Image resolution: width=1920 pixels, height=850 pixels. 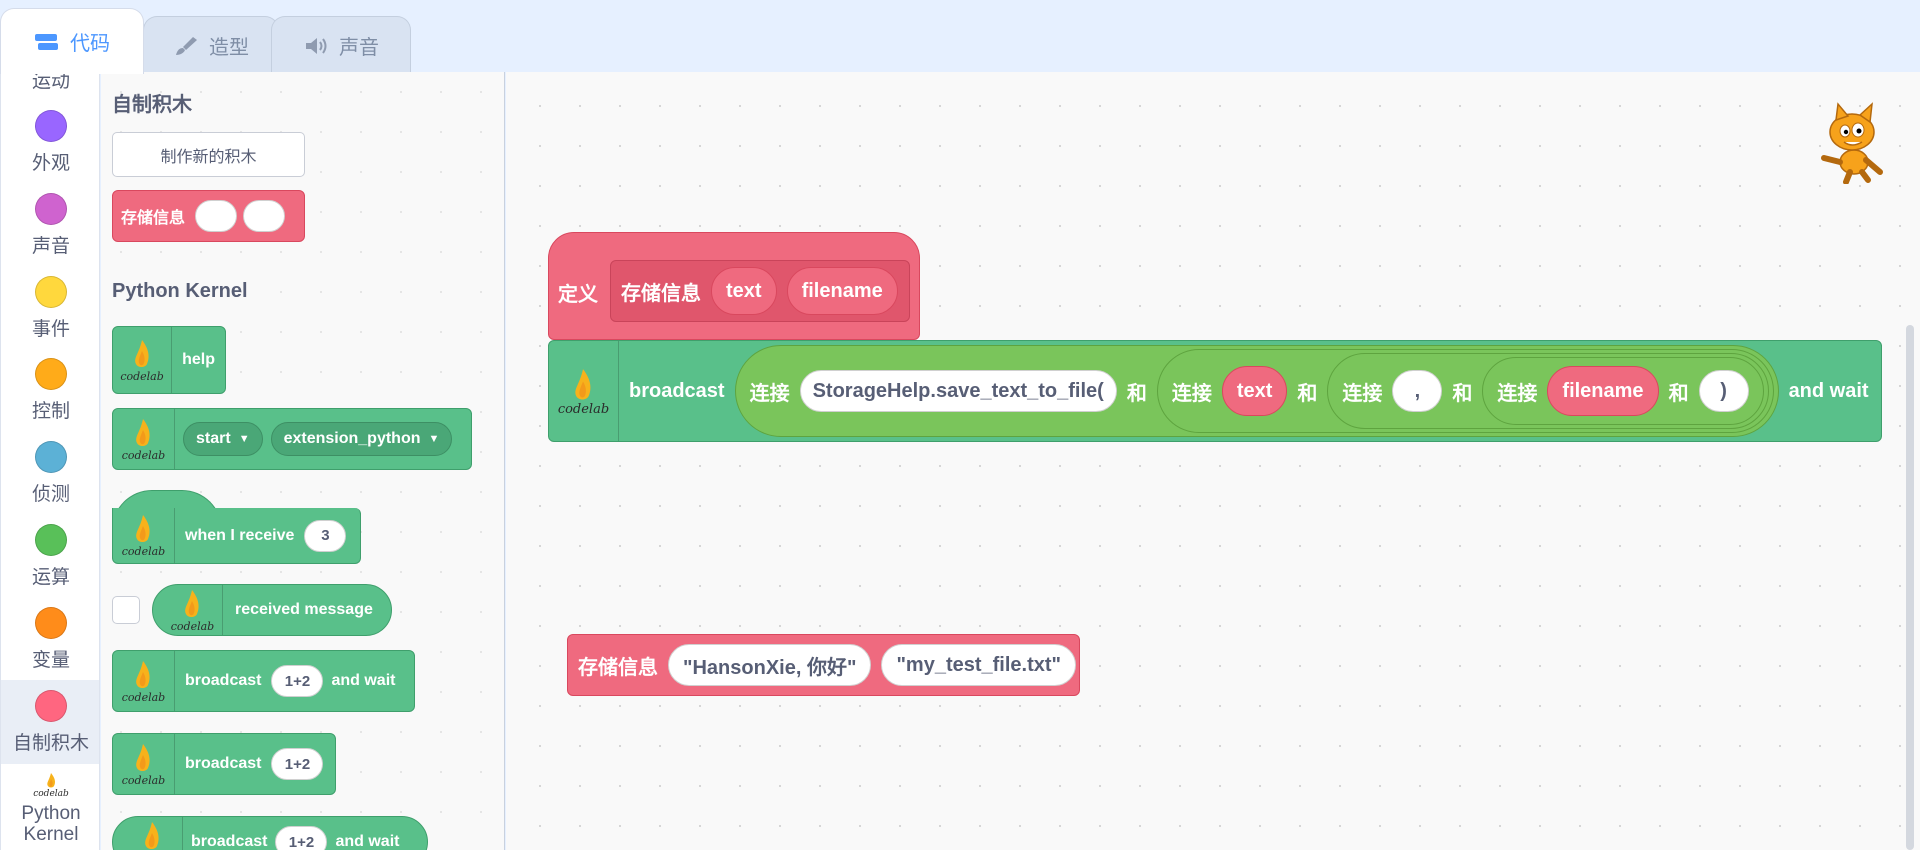 I want to click on tab-costumes: 造型, so click(x=211, y=45).